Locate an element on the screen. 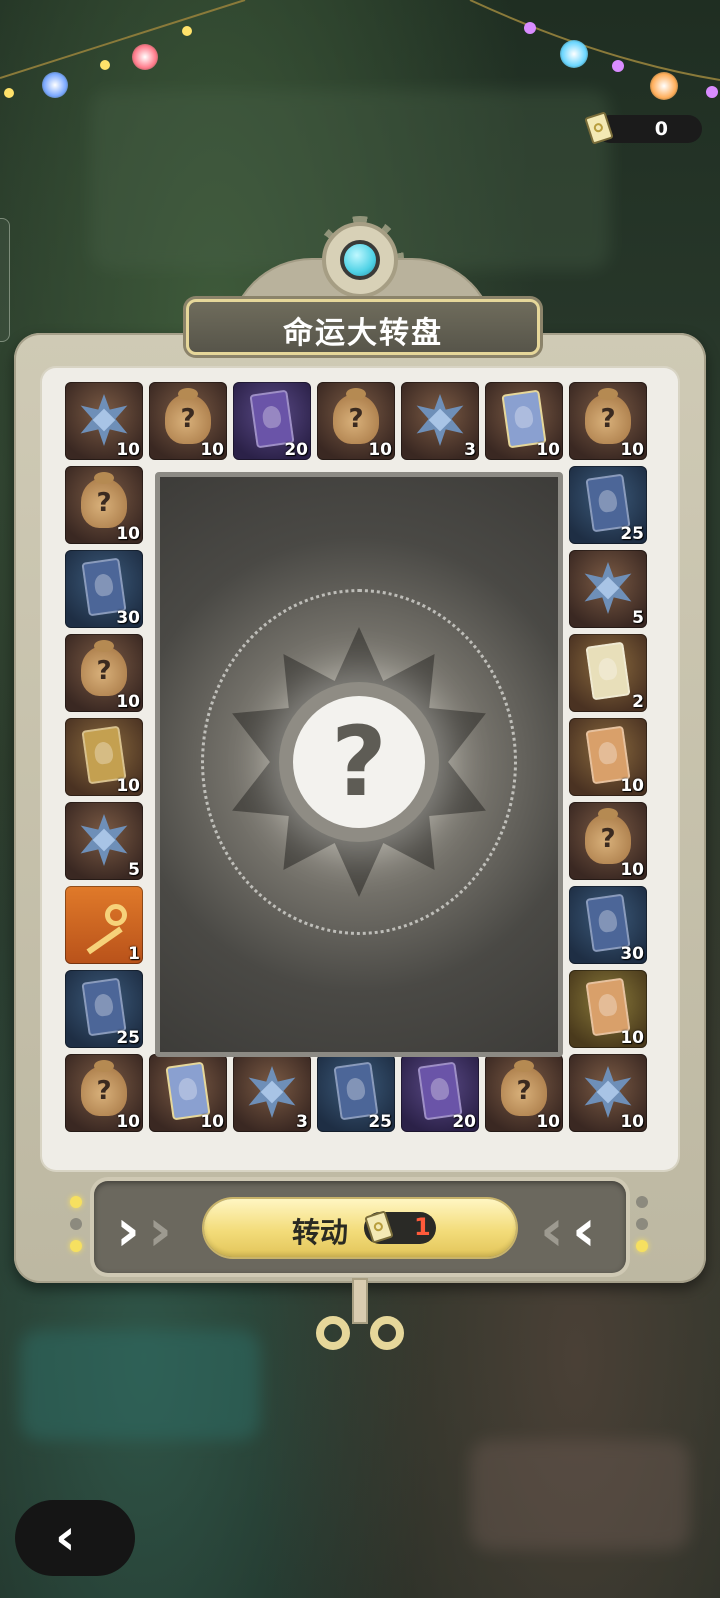  prize-cell: 3 is located at coordinates (440, 421).